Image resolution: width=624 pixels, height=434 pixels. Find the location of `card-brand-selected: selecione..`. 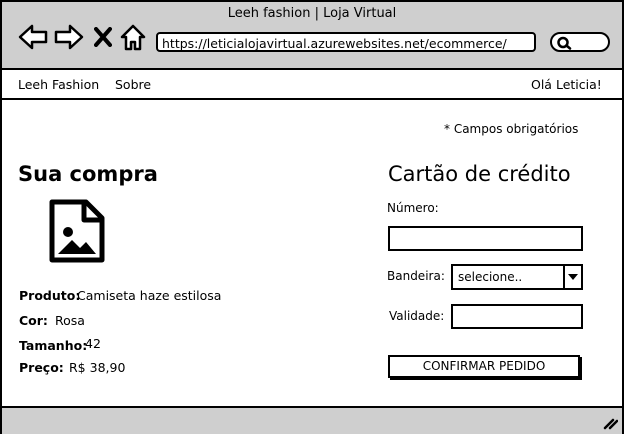

card-brand-selected: selecione.. is located at coordinates (490, 277).